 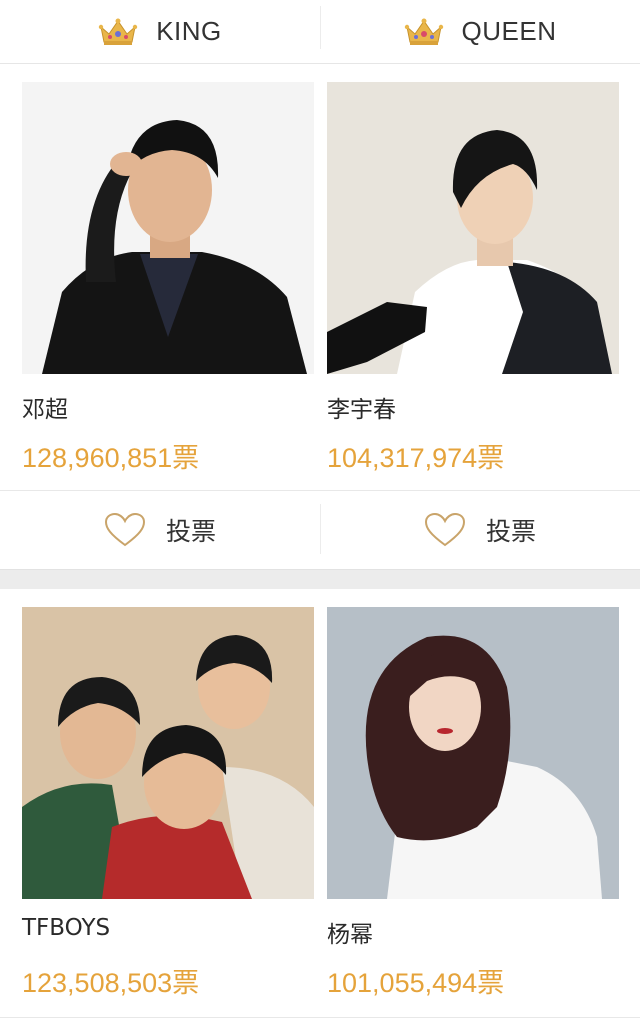 I want to click on divider, so click(x=320, y=1017).